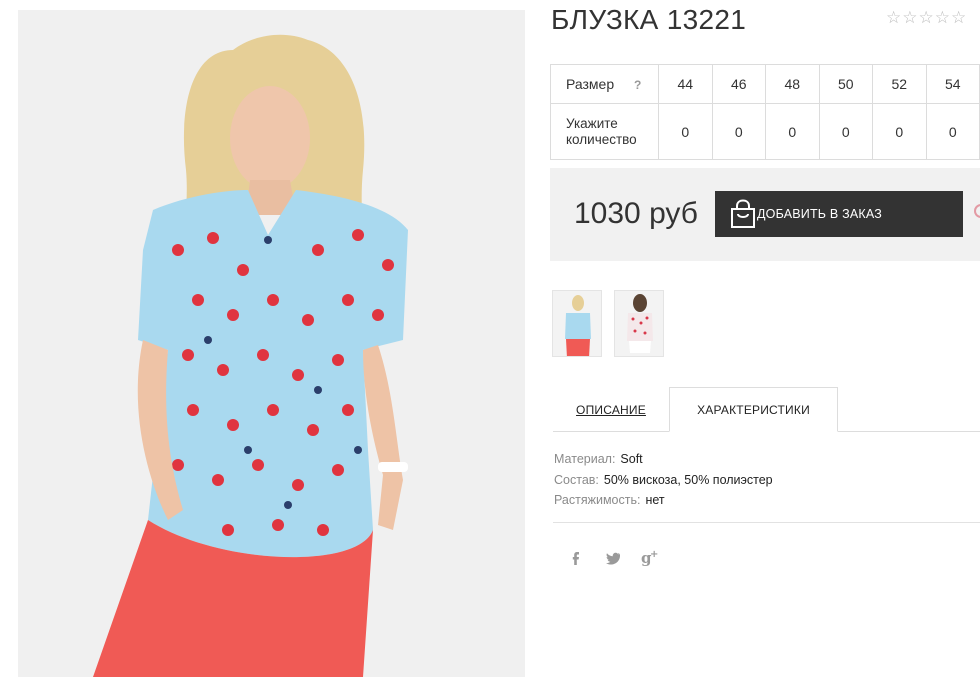 This screenshot has height=677, width=980. Describe the element at coordinates (738, 84) in the screenshot. I see `size-cell: 46` at that location.